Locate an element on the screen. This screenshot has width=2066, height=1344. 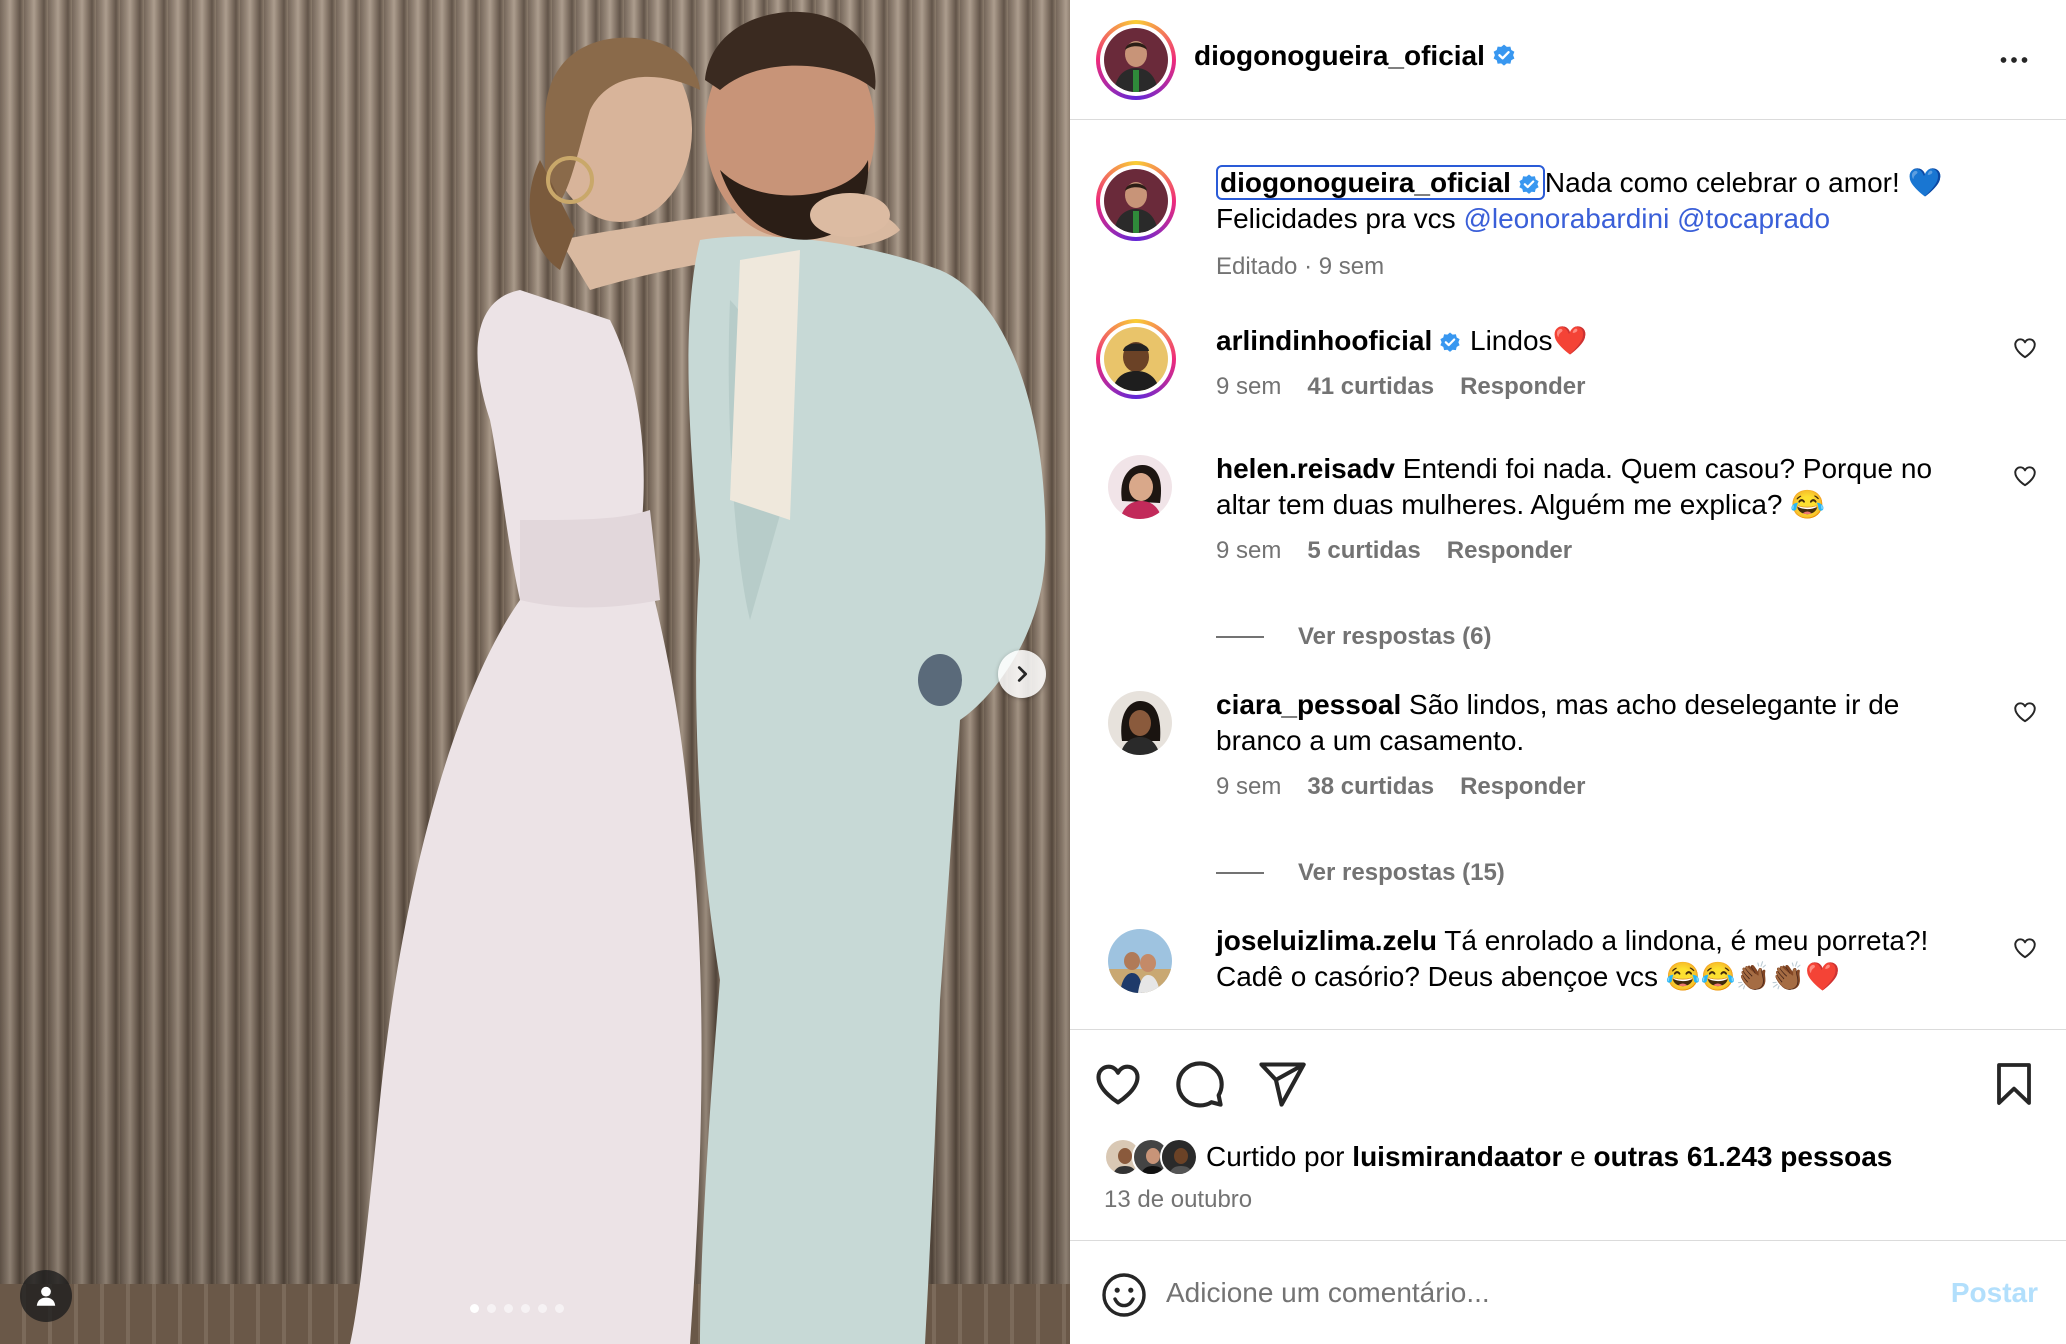
liked-by-conj: e is located at coordinates (1578, 1156).